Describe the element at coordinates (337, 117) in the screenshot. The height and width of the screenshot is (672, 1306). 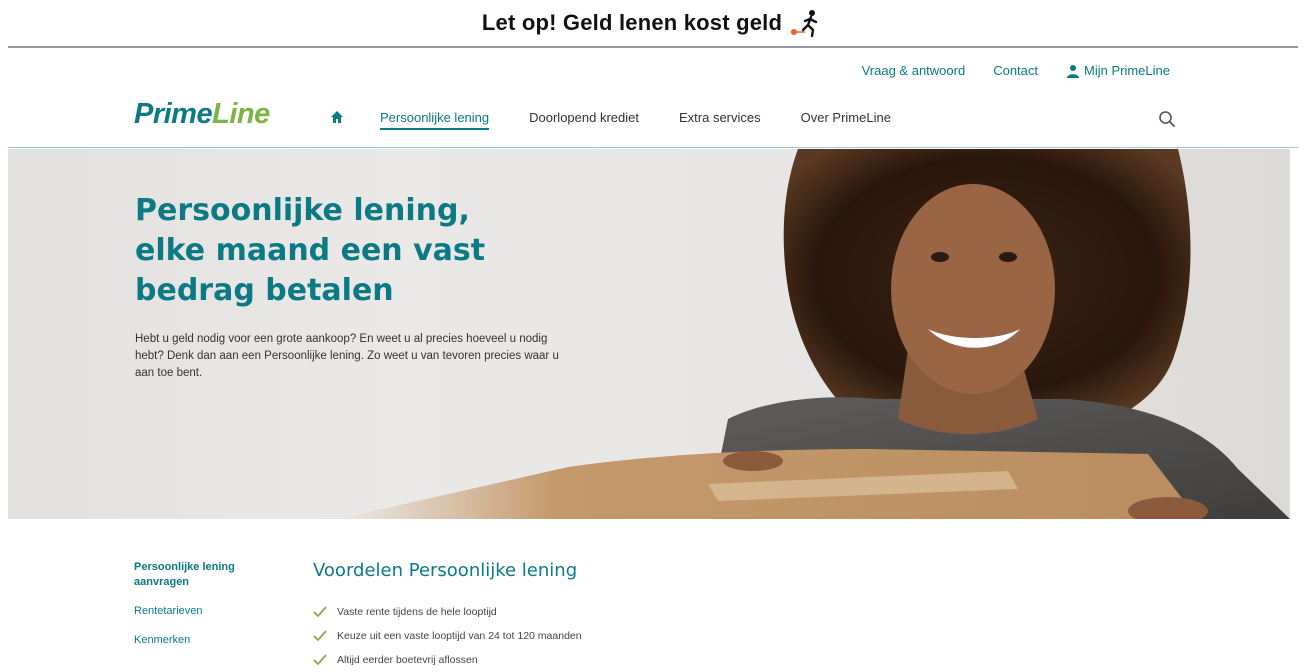
I see `home-icon` at that location.